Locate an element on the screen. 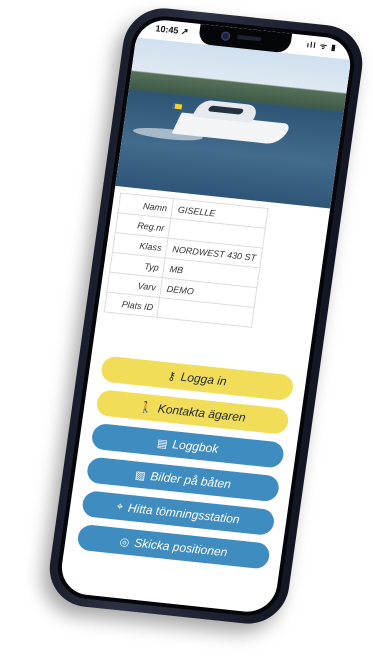 This screenshot has width=373, height=662. field-label: Plats ID is located at coordinates (132, 305).